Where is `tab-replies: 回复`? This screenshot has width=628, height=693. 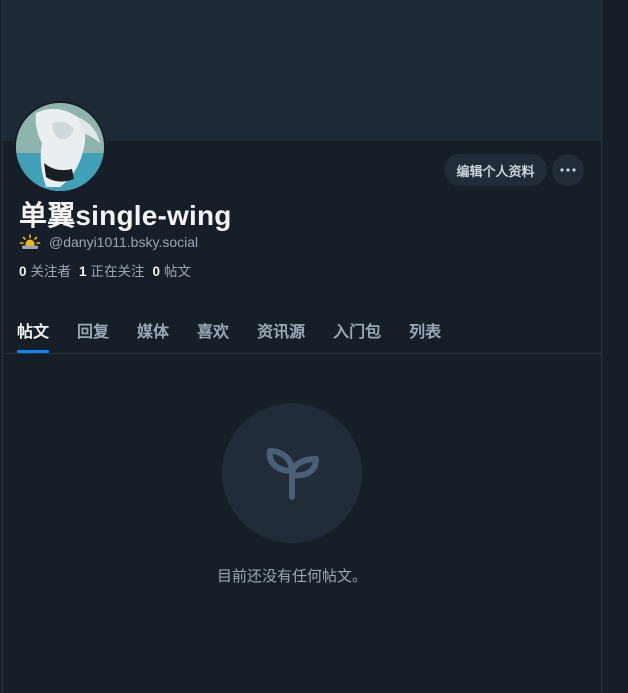 tab-replies: 回复 is located at coordinates (93, 329).